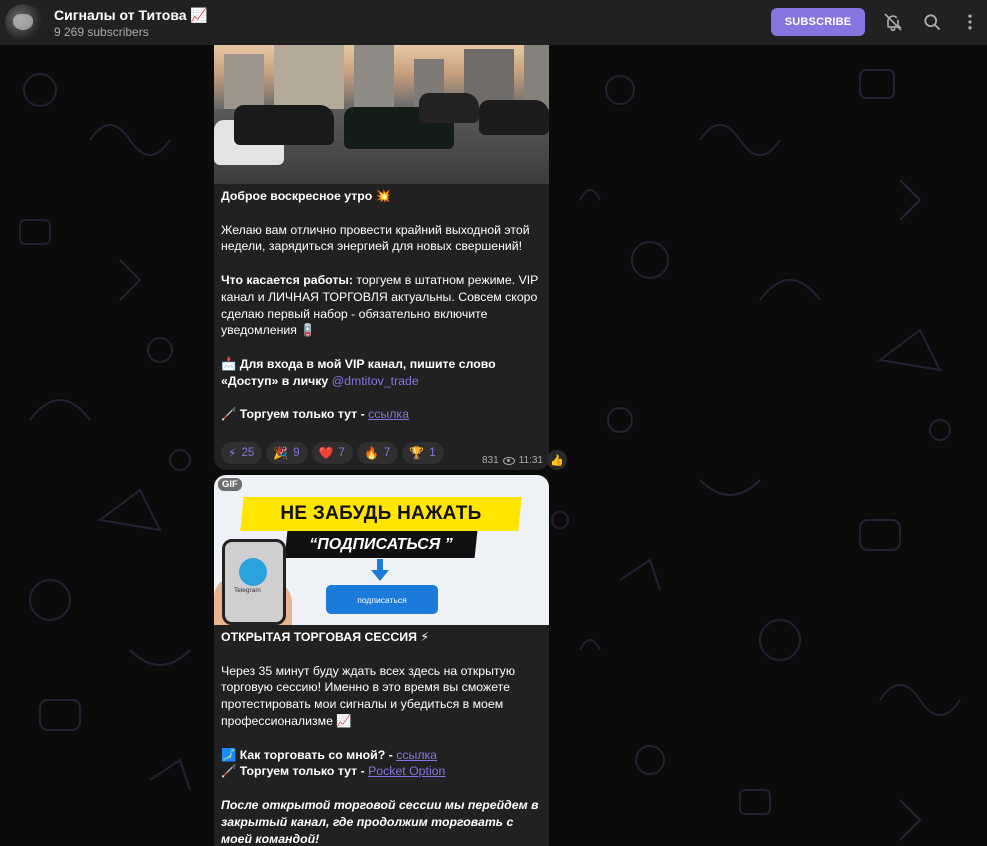  I want to click on reaction-count: 1, so click(432, 453).